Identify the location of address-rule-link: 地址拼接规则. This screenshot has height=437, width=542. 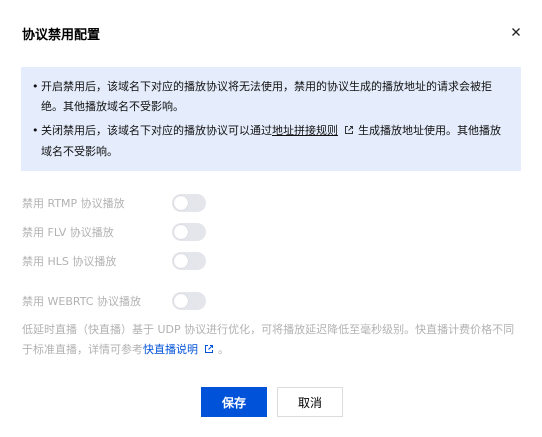
(305, 130).